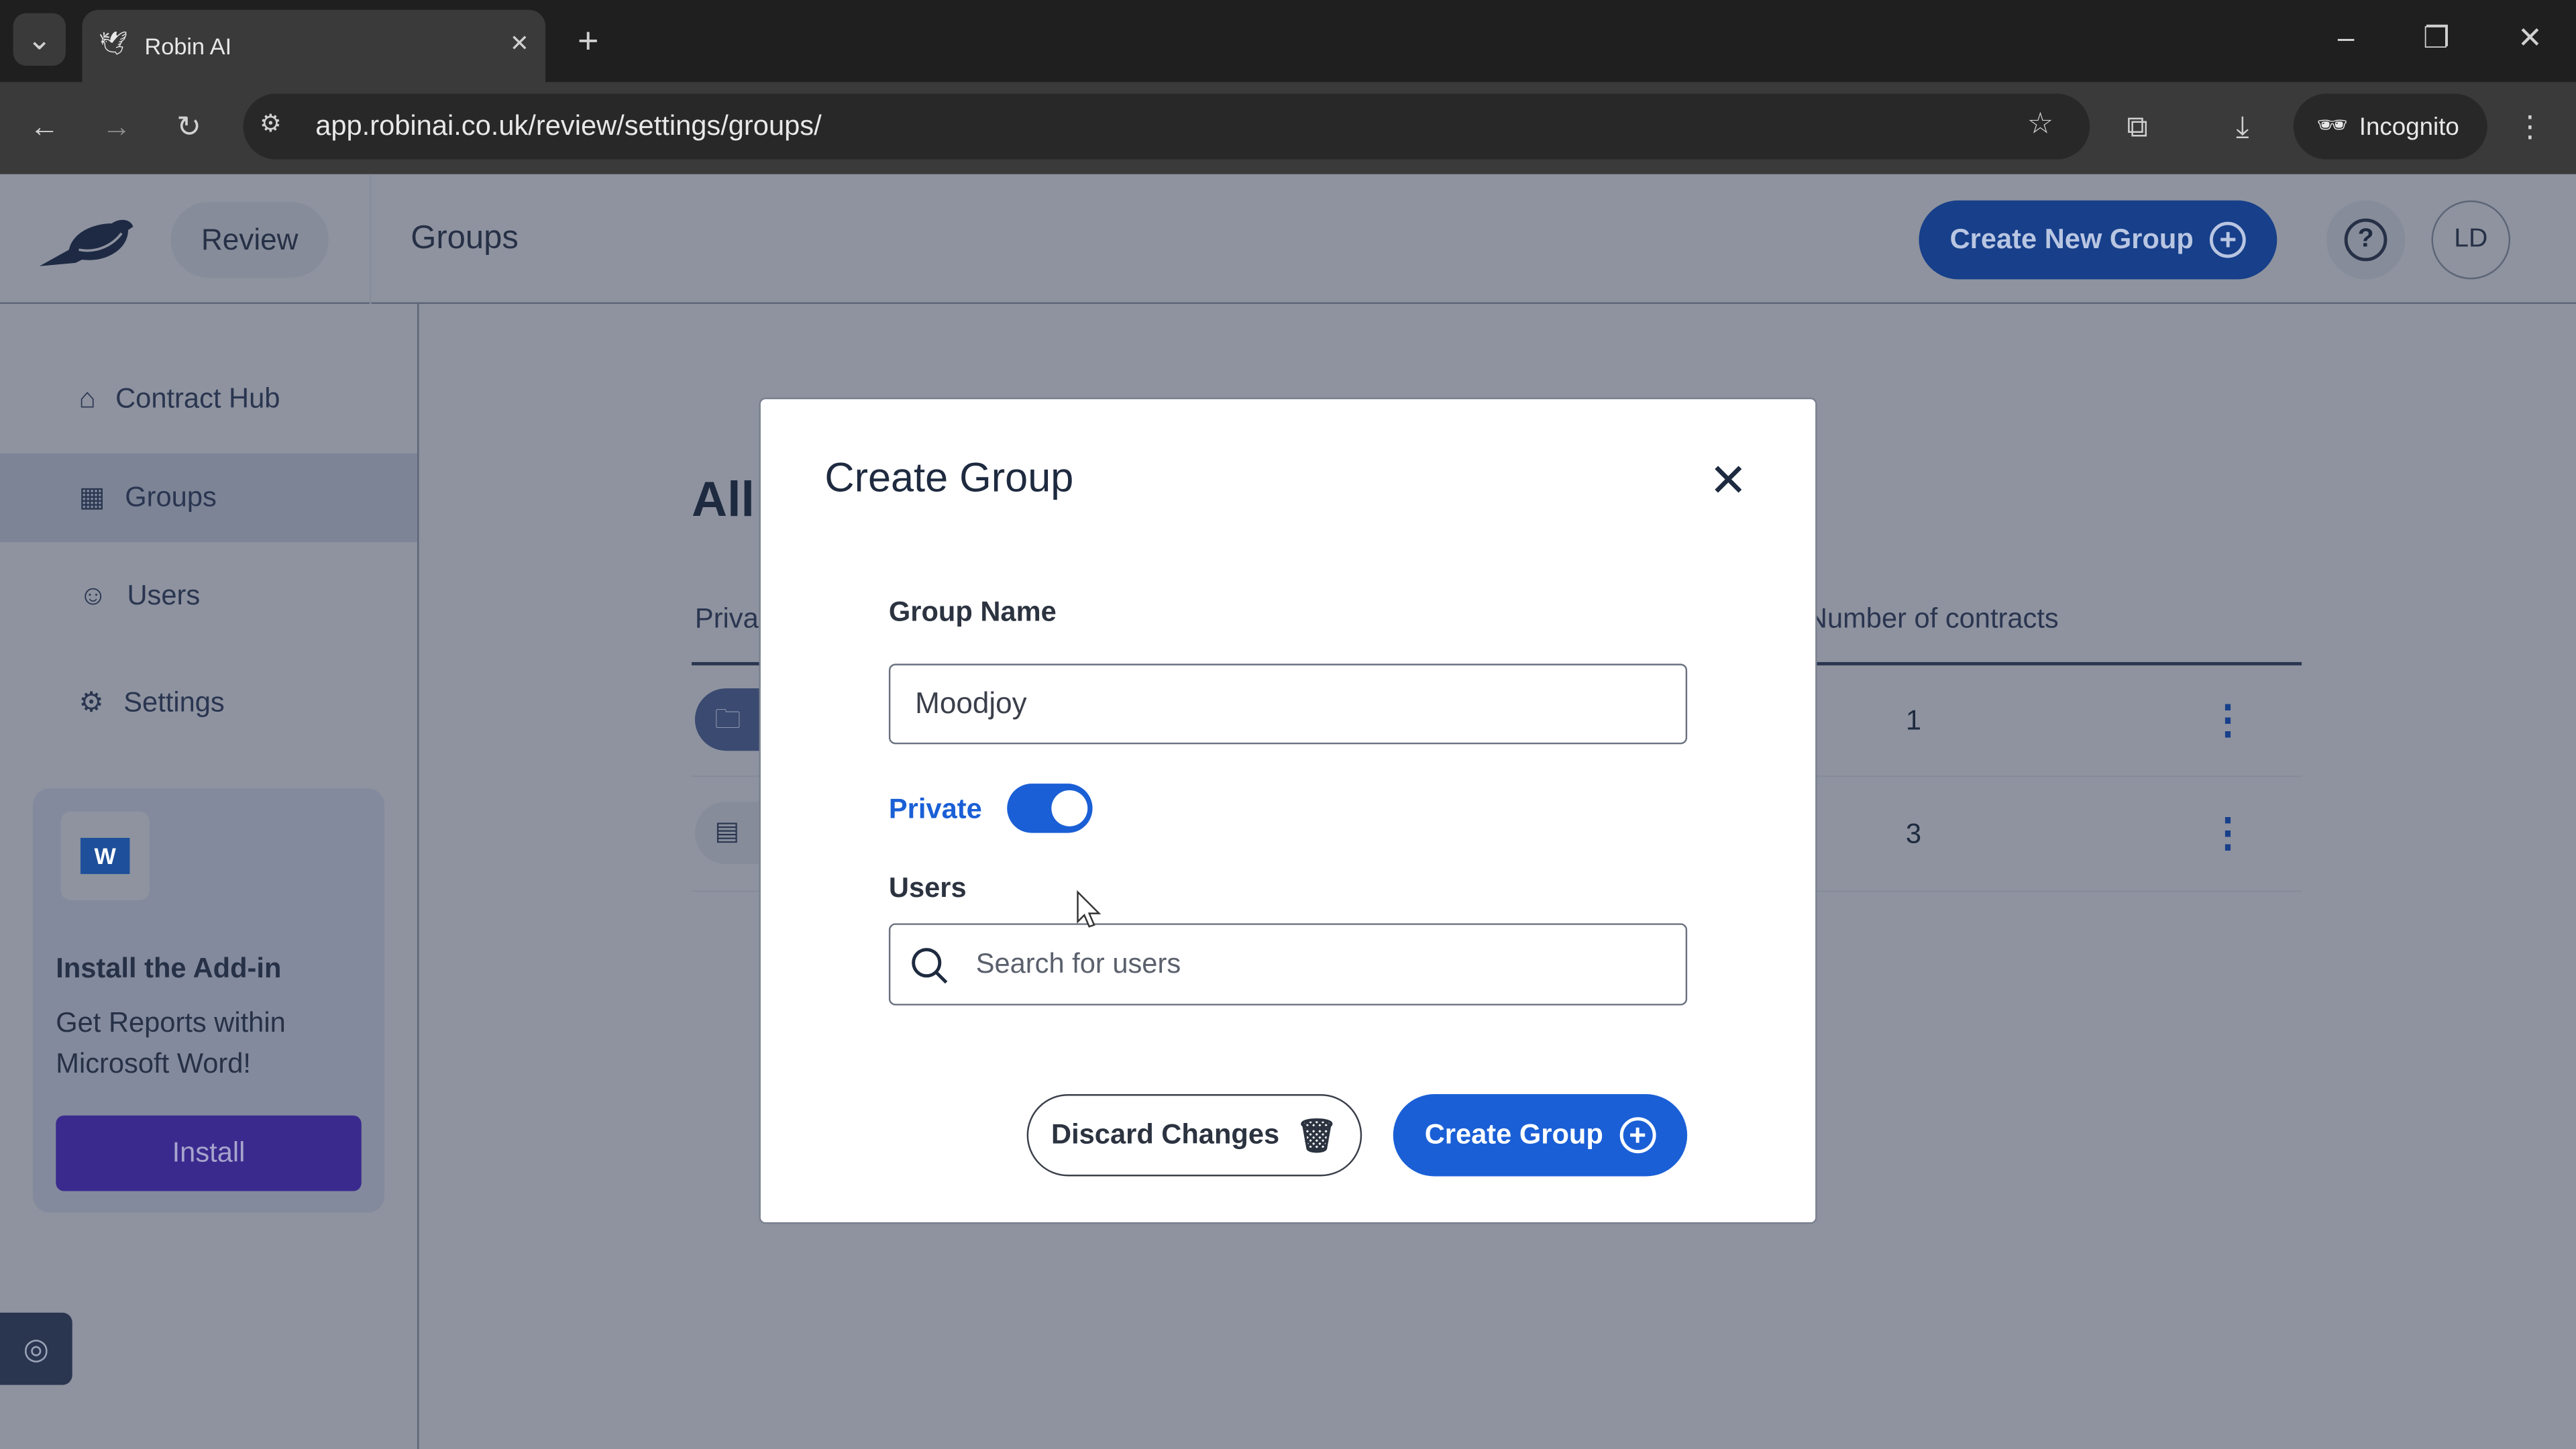  What do you see at coordinates (208, 399) in the screenshot?
I see `sidebar-item-contract-hub: ⌂ Contract Hub` at bounding box center [208, 399].